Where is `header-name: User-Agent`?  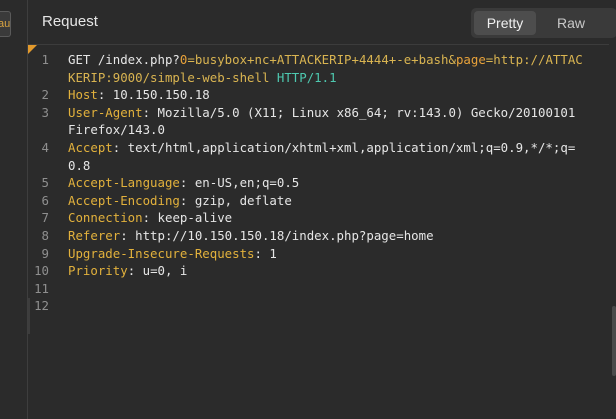 header-name: User-Agent is located at coordinates (105, 112).